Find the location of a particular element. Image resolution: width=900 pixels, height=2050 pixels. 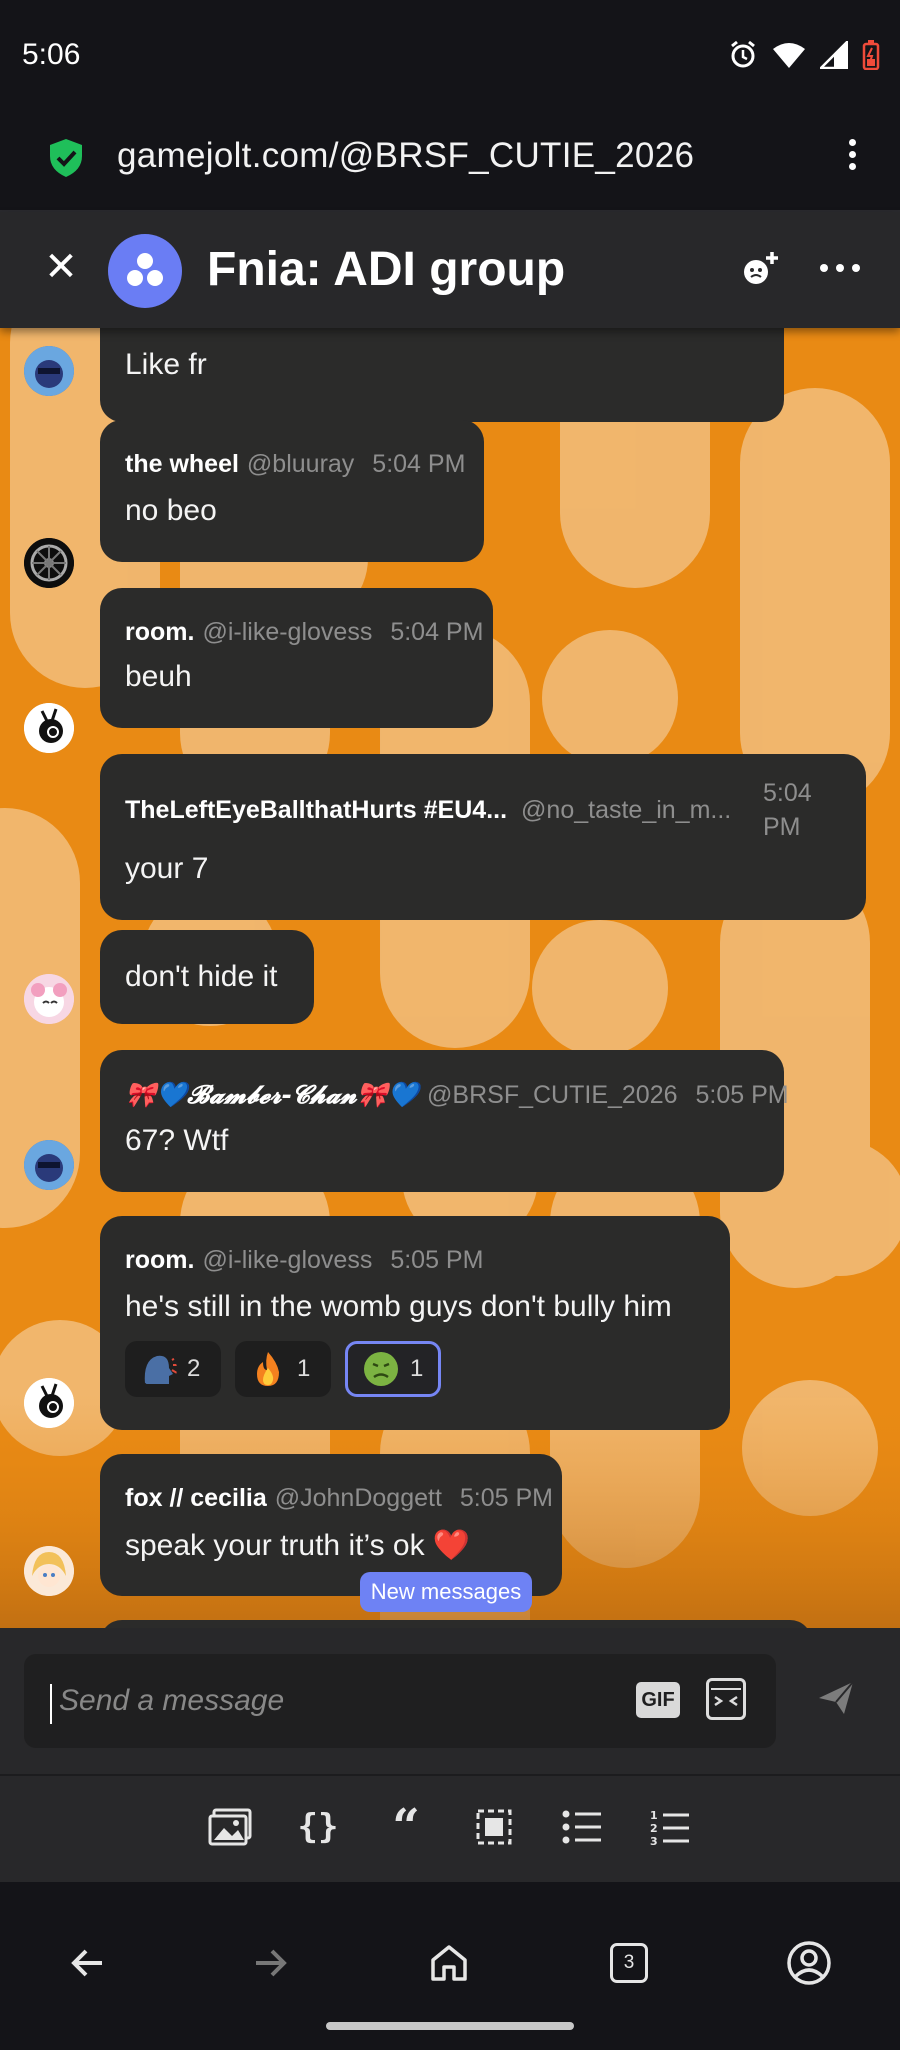

message-text: your 7 is located at coordinates (167, 868).